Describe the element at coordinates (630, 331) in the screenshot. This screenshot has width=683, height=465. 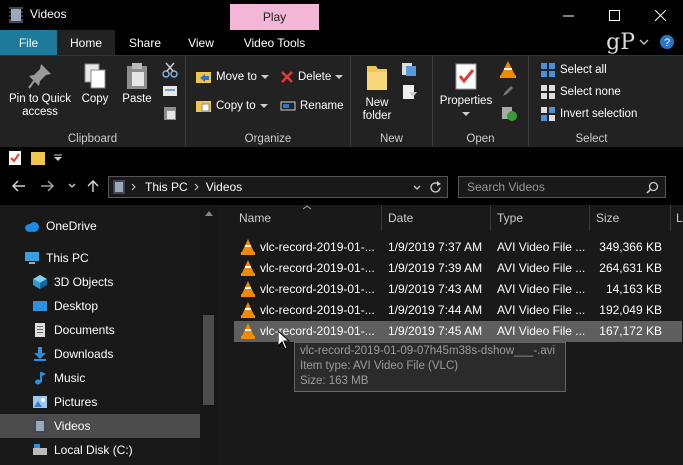
I see `file-size: 167,172 KB` at that location.